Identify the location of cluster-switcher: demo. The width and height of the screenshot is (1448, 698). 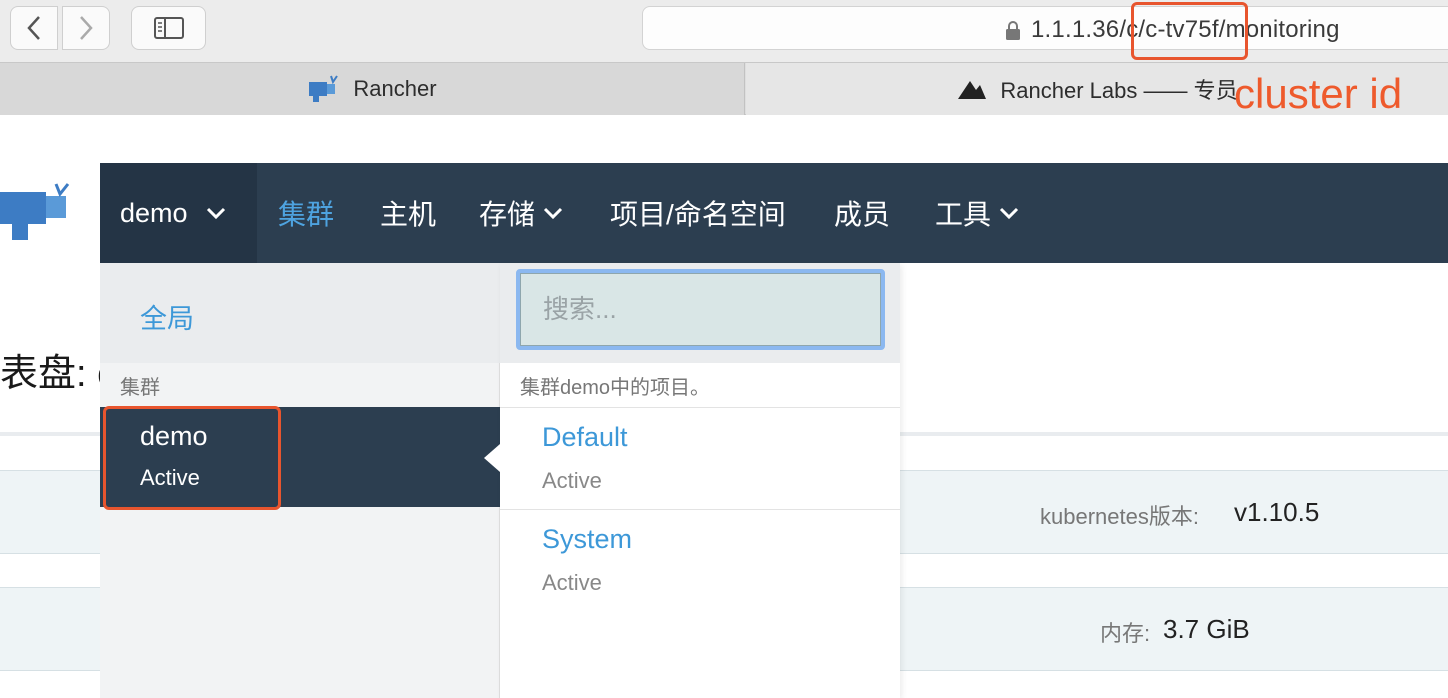
(178, 213).